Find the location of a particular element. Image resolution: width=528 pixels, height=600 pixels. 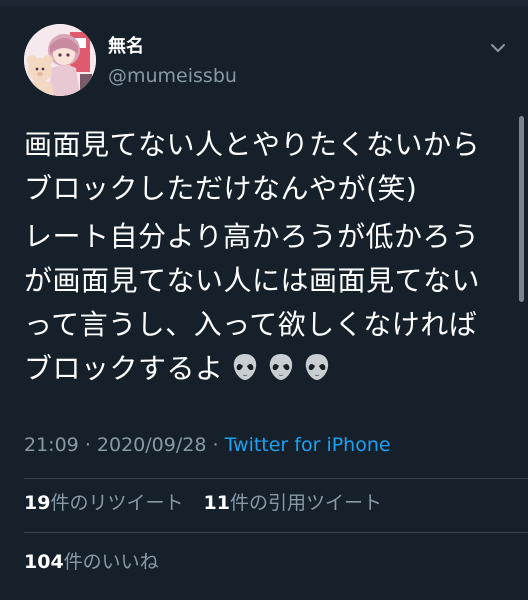

anime-avatar-icon is located at coordinates (60, 60).